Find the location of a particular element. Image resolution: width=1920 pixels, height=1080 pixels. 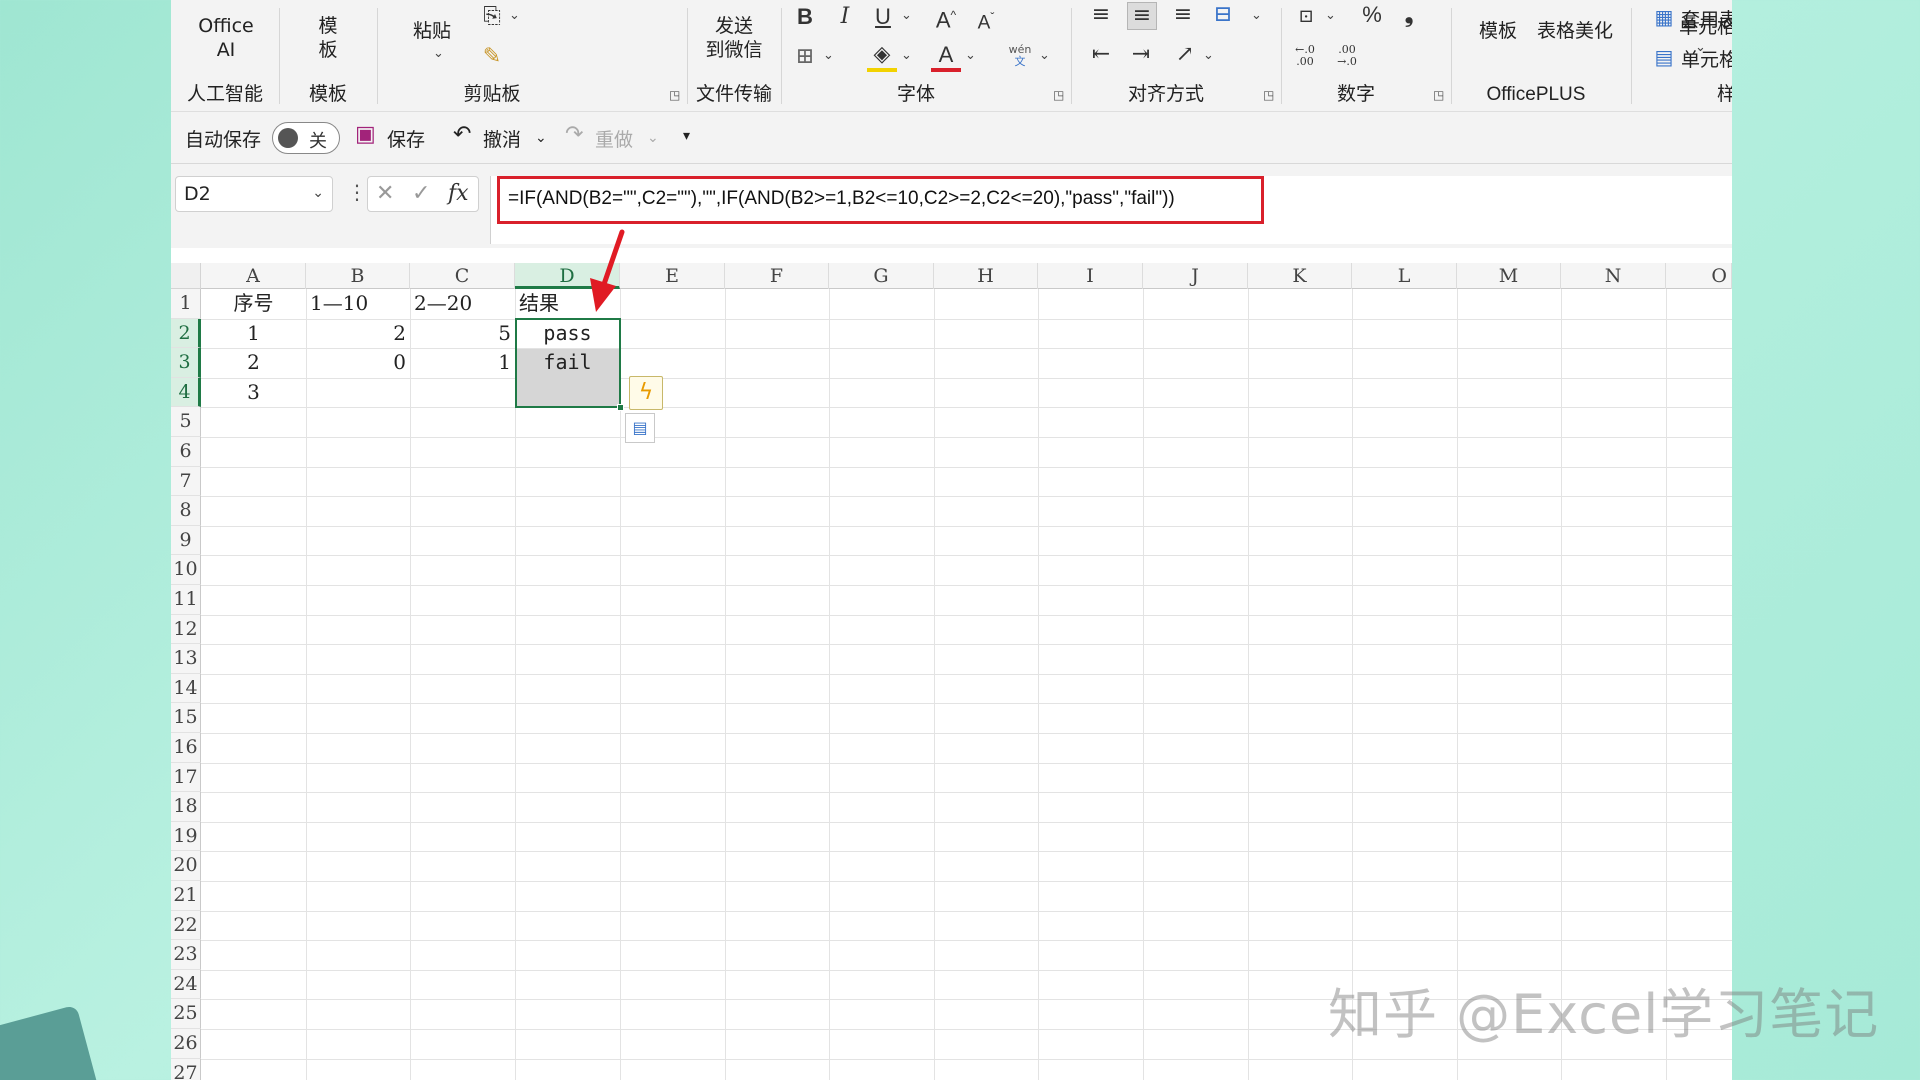

decrease-indent-icon: ⇤ is located at coordinates (1101, 55).